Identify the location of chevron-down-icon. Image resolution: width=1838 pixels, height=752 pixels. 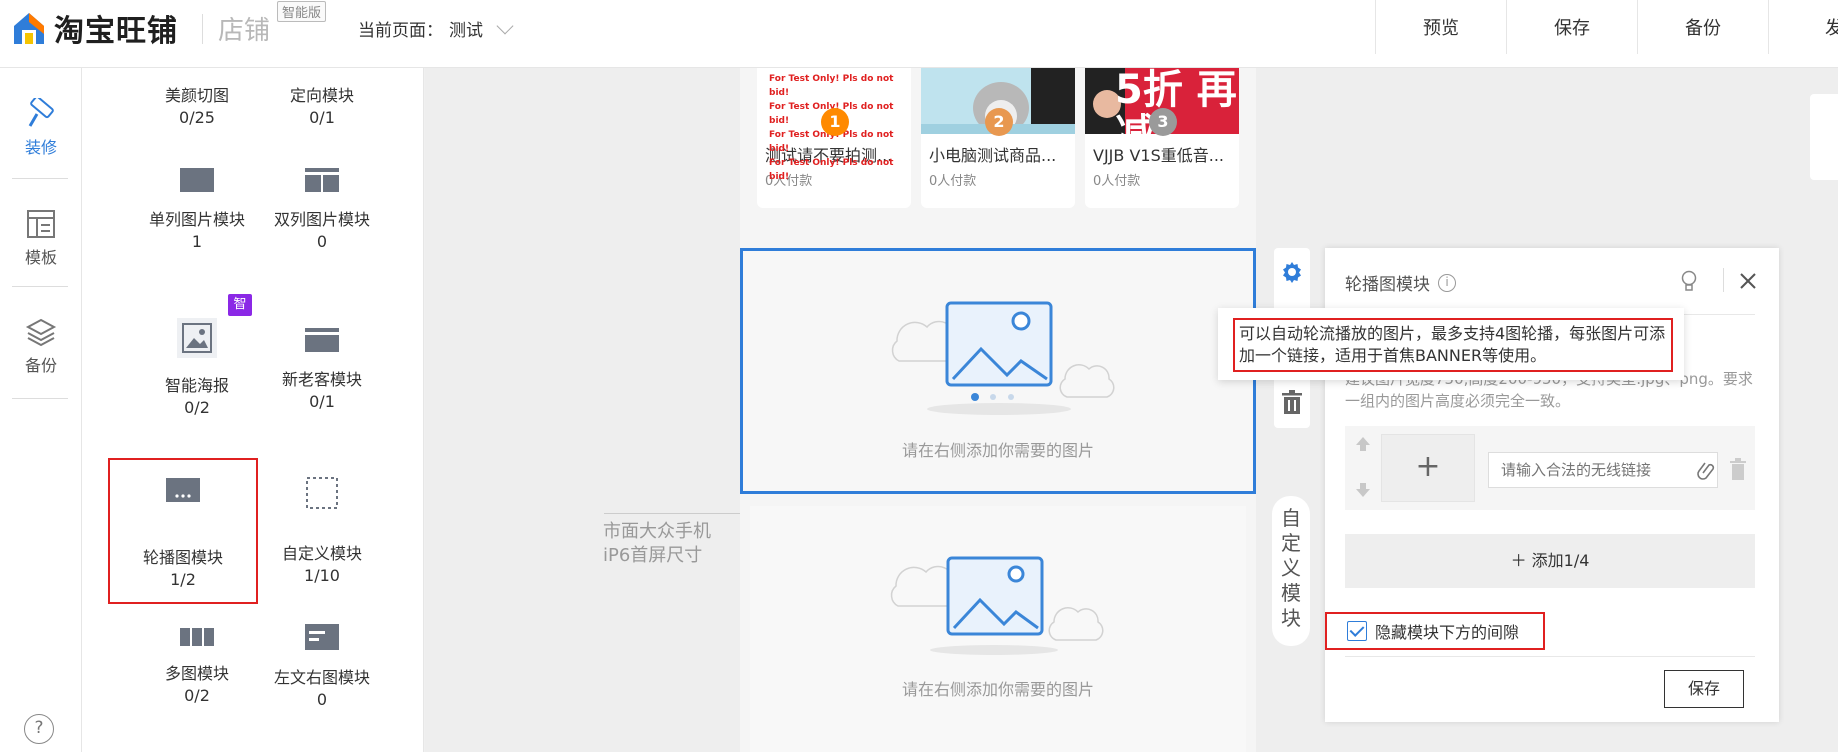
(505, 25).